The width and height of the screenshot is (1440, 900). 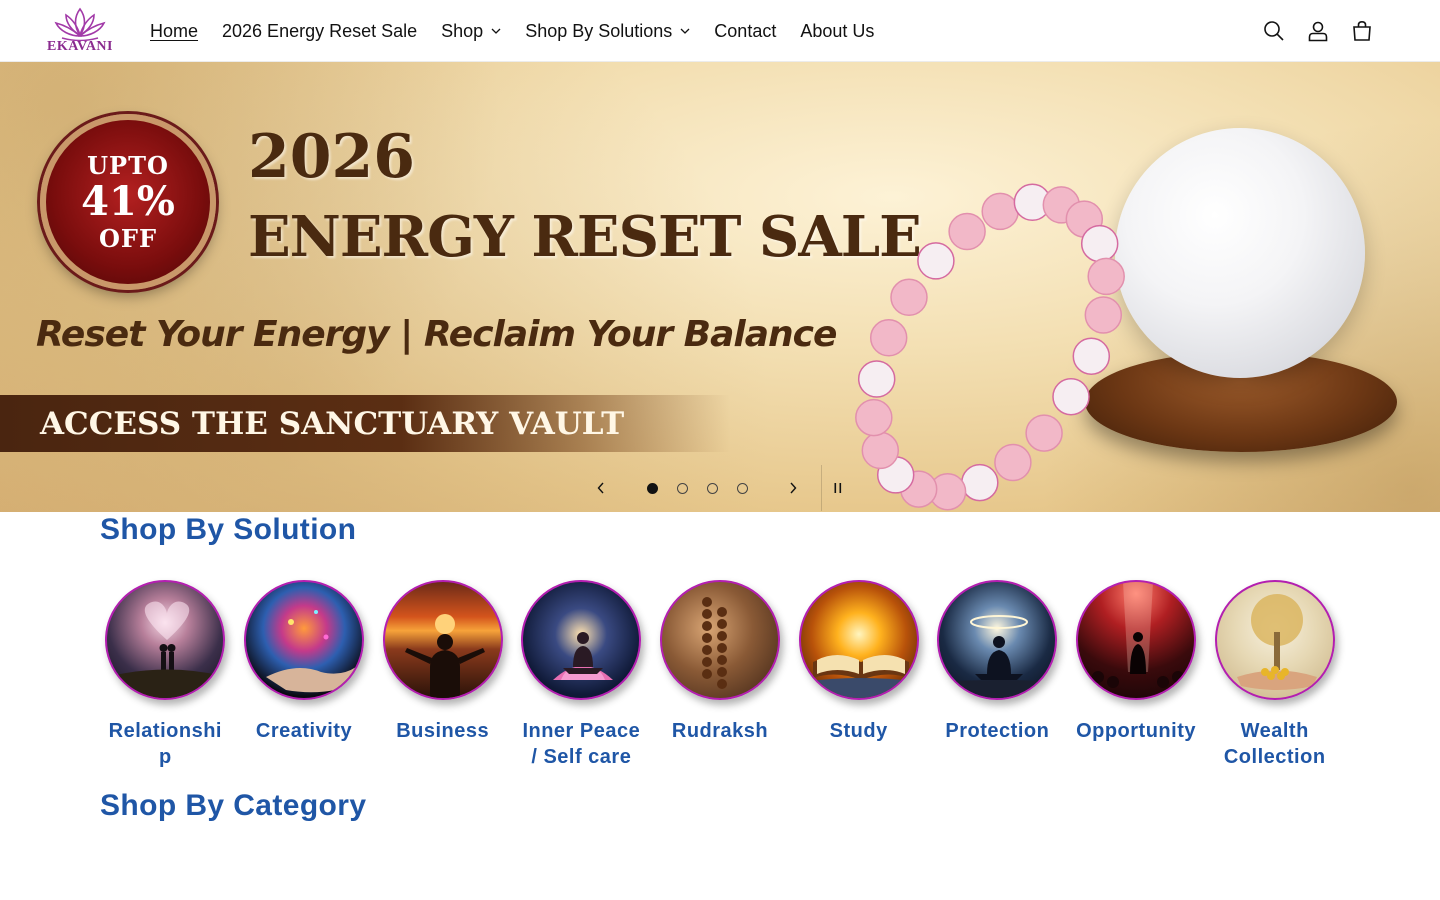 I want to click on account-icon, so click(x=1318, y=31).